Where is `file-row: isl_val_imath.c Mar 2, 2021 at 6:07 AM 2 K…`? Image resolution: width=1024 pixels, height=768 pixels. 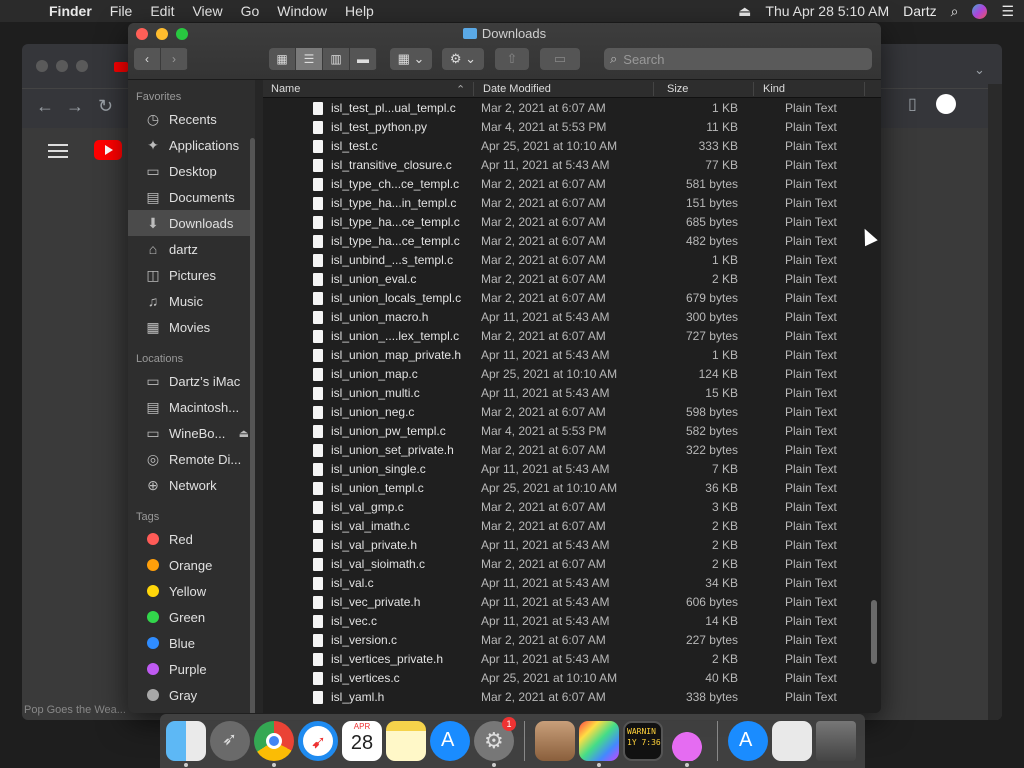 file-row: isl_val_imath.c Mar 2, 2021 at 6:07 AM 2 K… is located at coordinates (572, 526).